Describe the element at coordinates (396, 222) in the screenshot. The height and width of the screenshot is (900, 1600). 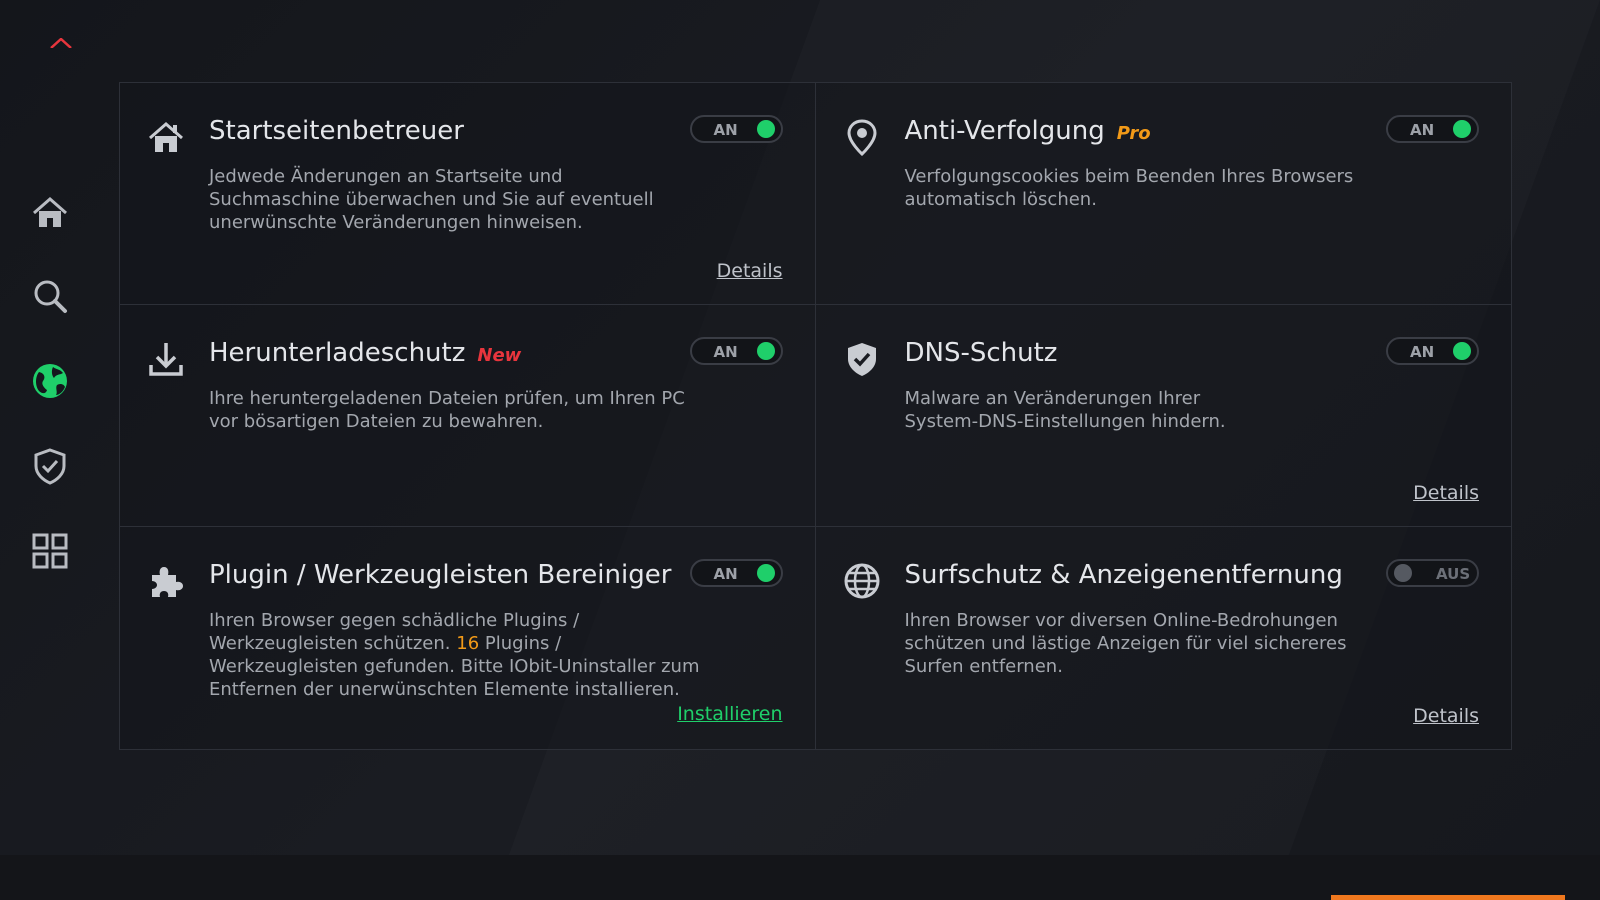
I see `desc-line: unerwünschte Veränderungen hinweisen.` at that location.